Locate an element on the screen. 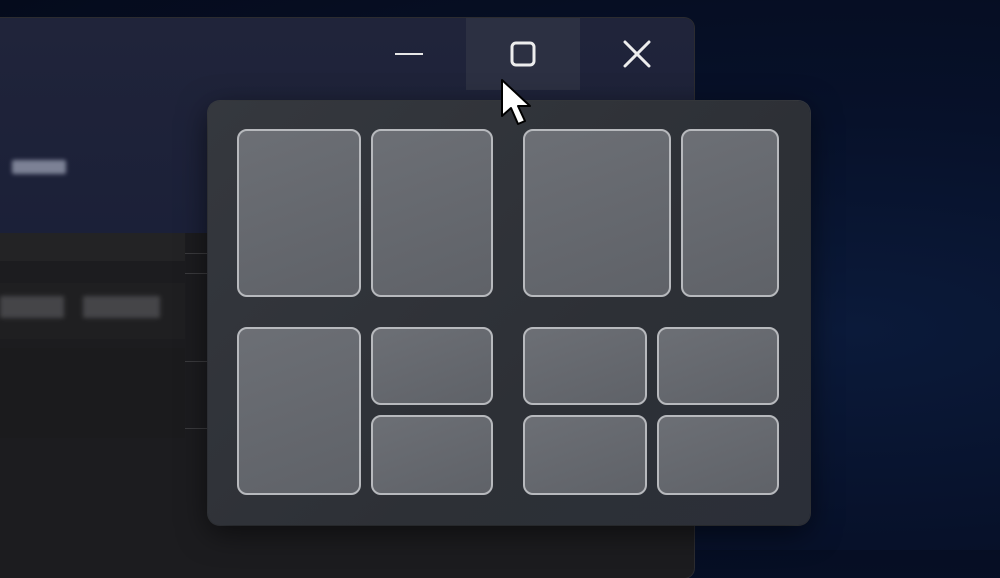  maximize-icon is located at coordinates (523, 54).